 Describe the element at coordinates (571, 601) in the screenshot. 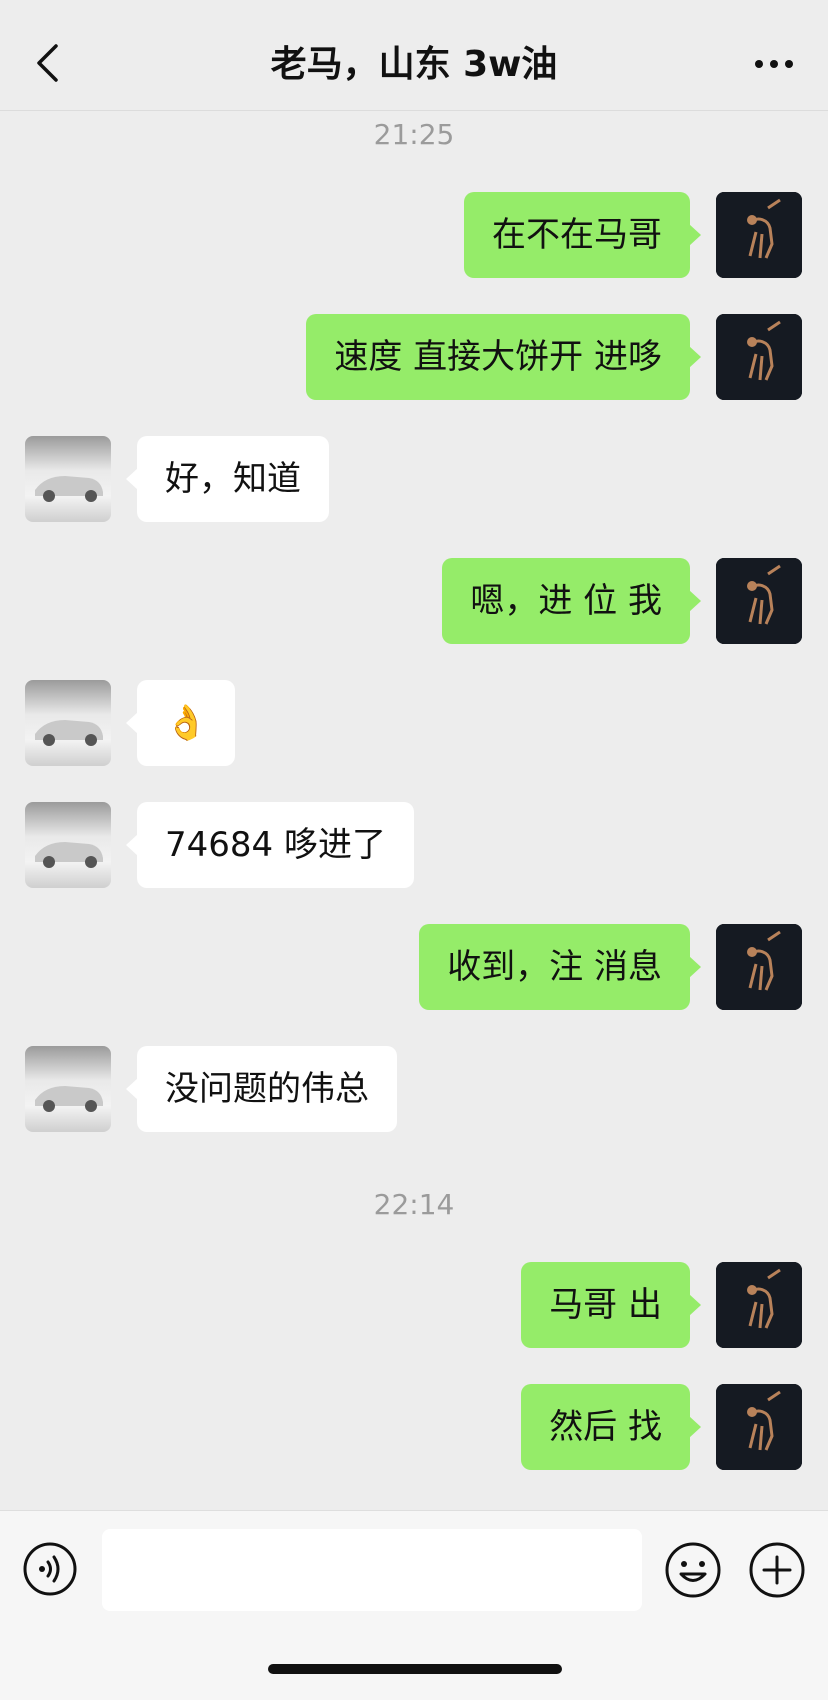

I see `sent-message-bubble: 嗯，进 位 我` at that location.